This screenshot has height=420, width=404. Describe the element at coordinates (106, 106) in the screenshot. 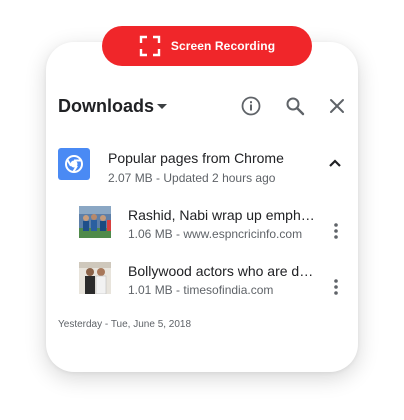

I see `page-title: Downloads` at that location.